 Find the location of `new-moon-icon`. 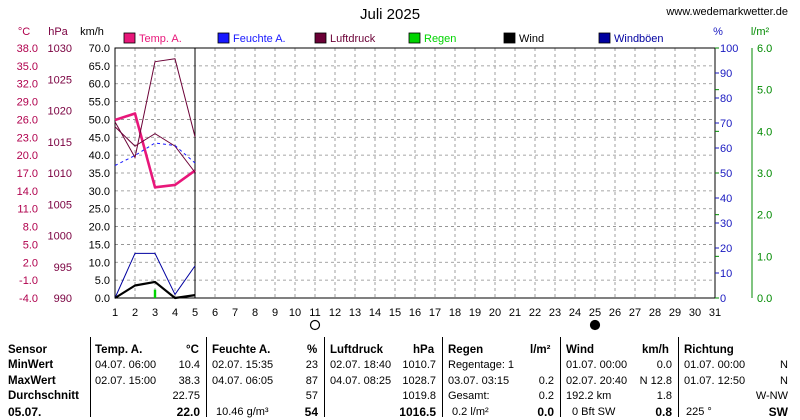

new-moon-icon is located at coordinates (595, 325).